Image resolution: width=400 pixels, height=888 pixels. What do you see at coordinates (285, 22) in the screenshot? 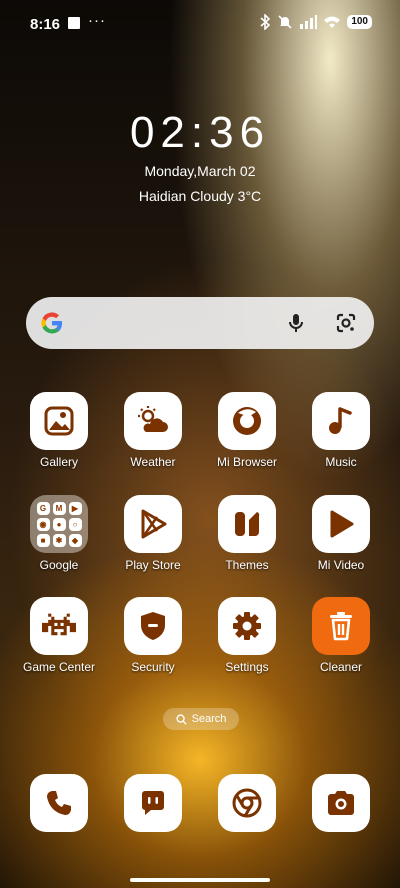
I see `silent-mode-icon` at bounding box center [285, 22].